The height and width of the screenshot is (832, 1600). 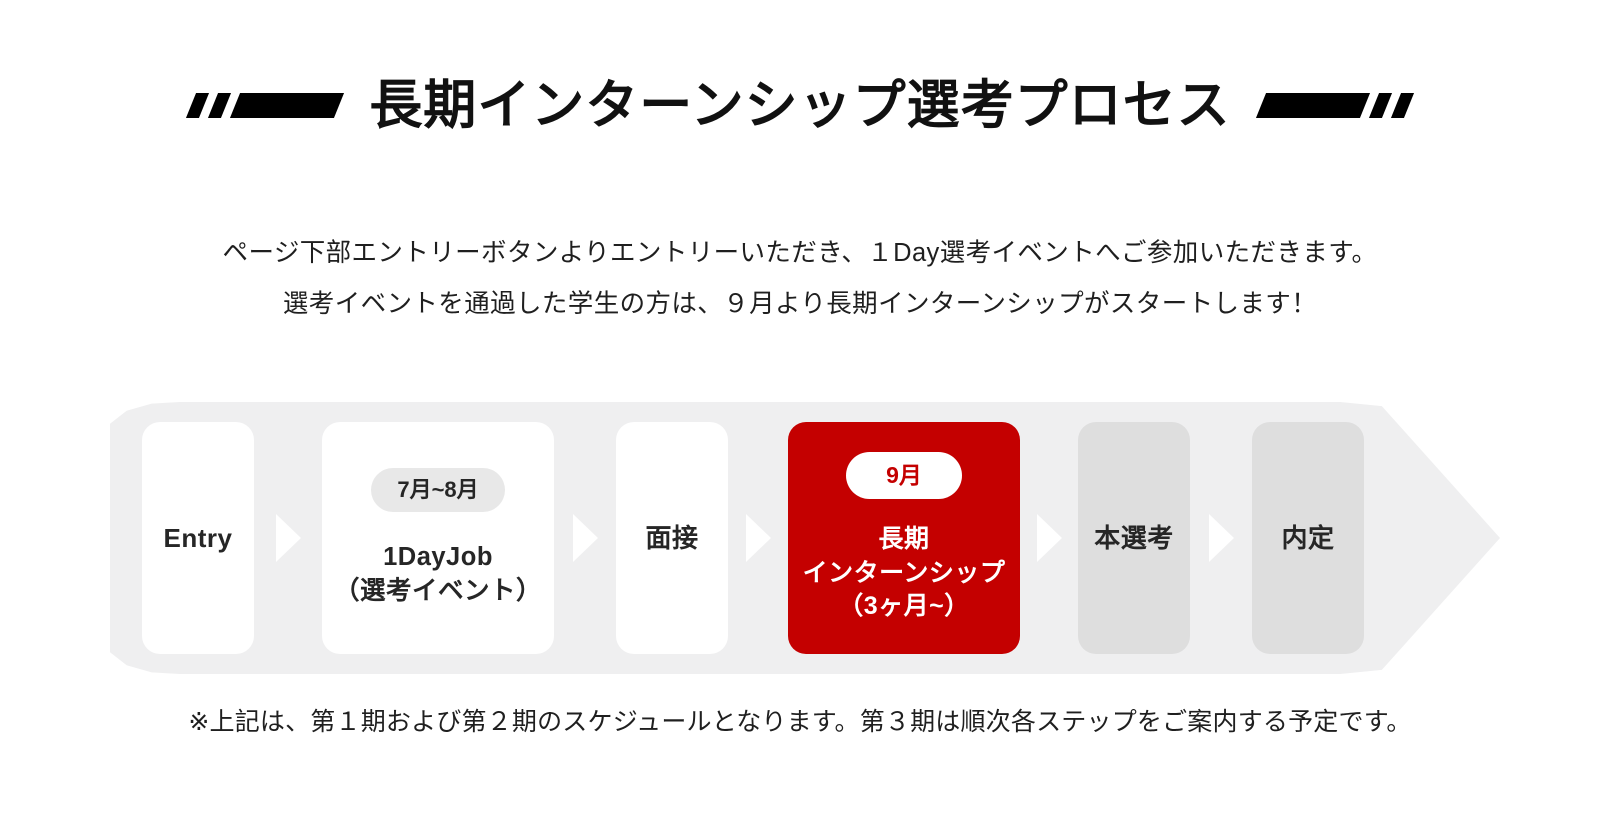 I want to click on page-title: 長期インターンシップ選考プロセス, so click(x=800, y=105).